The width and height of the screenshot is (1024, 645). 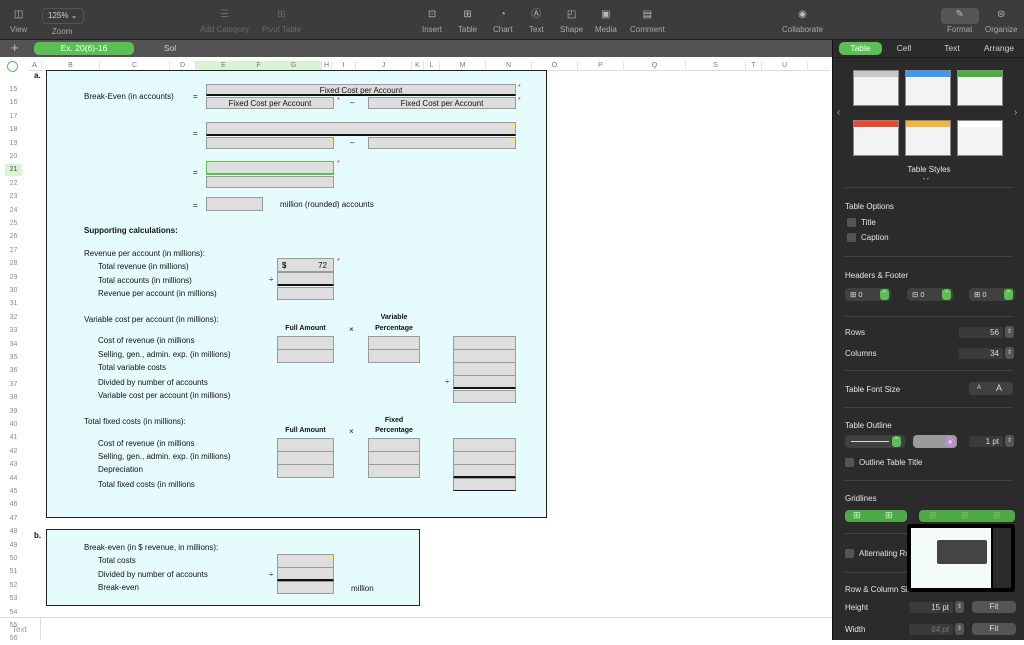 What do you see at coordinates (13, 479) in the screenshot?
I see `row-header-44: 44` at bounding box center [13, 479].